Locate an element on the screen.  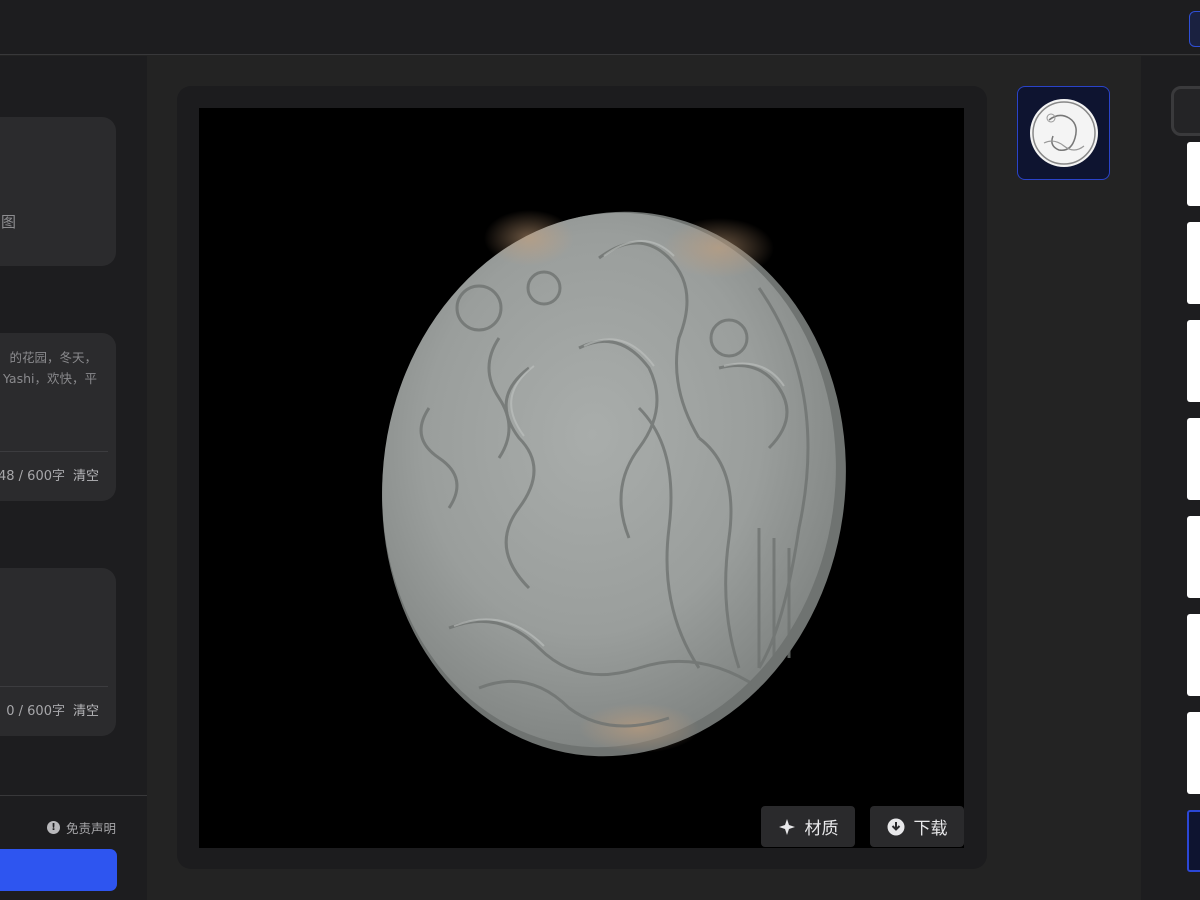
medallion-thumbnail-image is located at coordinates (1063, 133).